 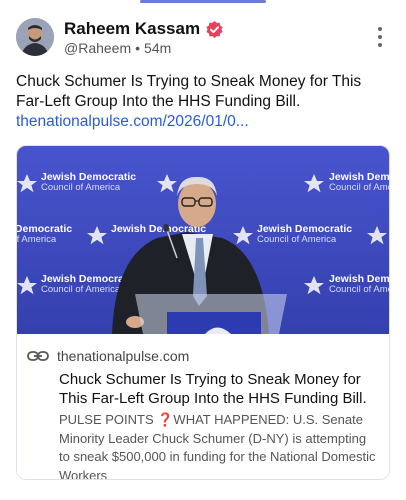 I want to click on more-vertical-icon, so click(x=380, y=37).